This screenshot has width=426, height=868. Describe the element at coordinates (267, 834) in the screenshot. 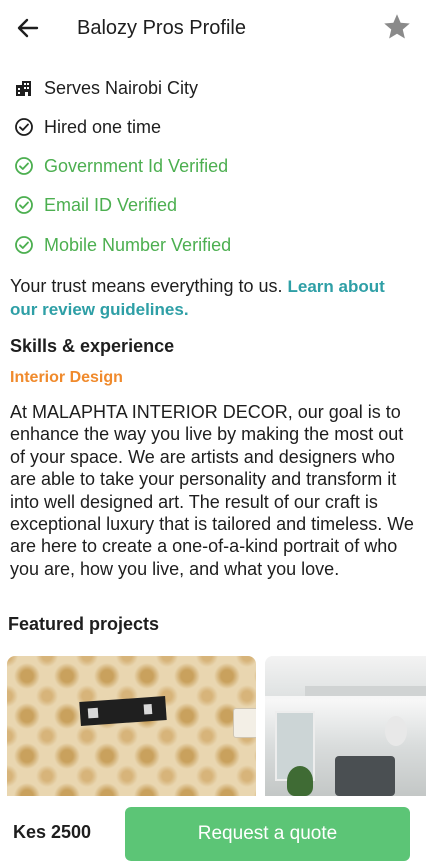

I see `request-quote-button: Request a quote` at that location.